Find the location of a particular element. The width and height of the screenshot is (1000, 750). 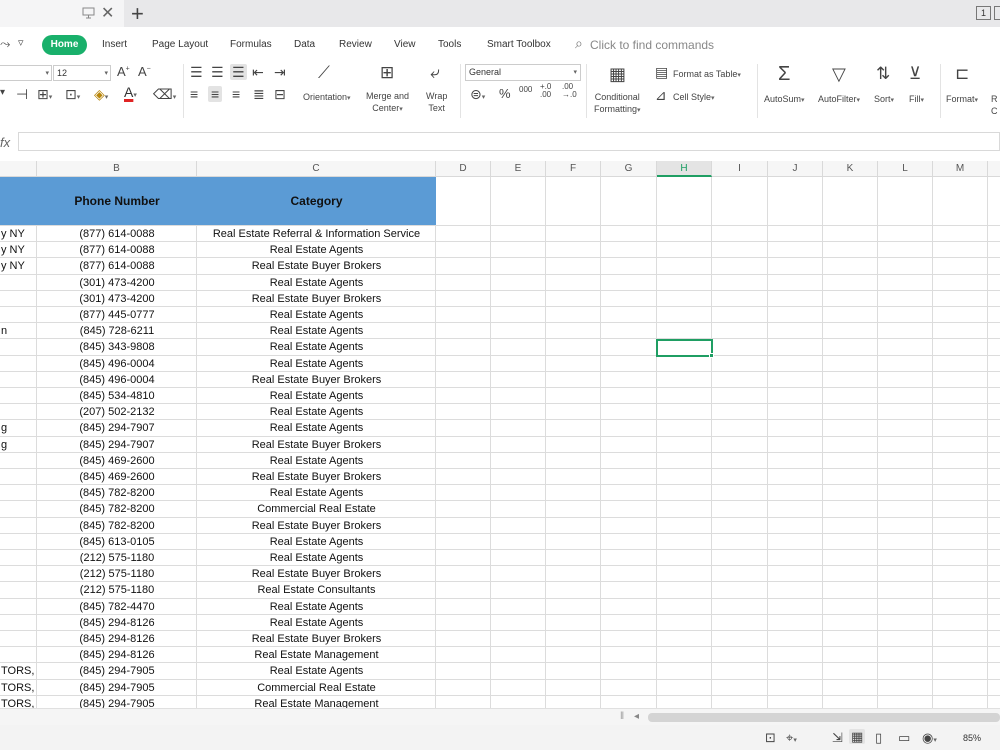

header-category: Category is located at coordinates (316, 201).